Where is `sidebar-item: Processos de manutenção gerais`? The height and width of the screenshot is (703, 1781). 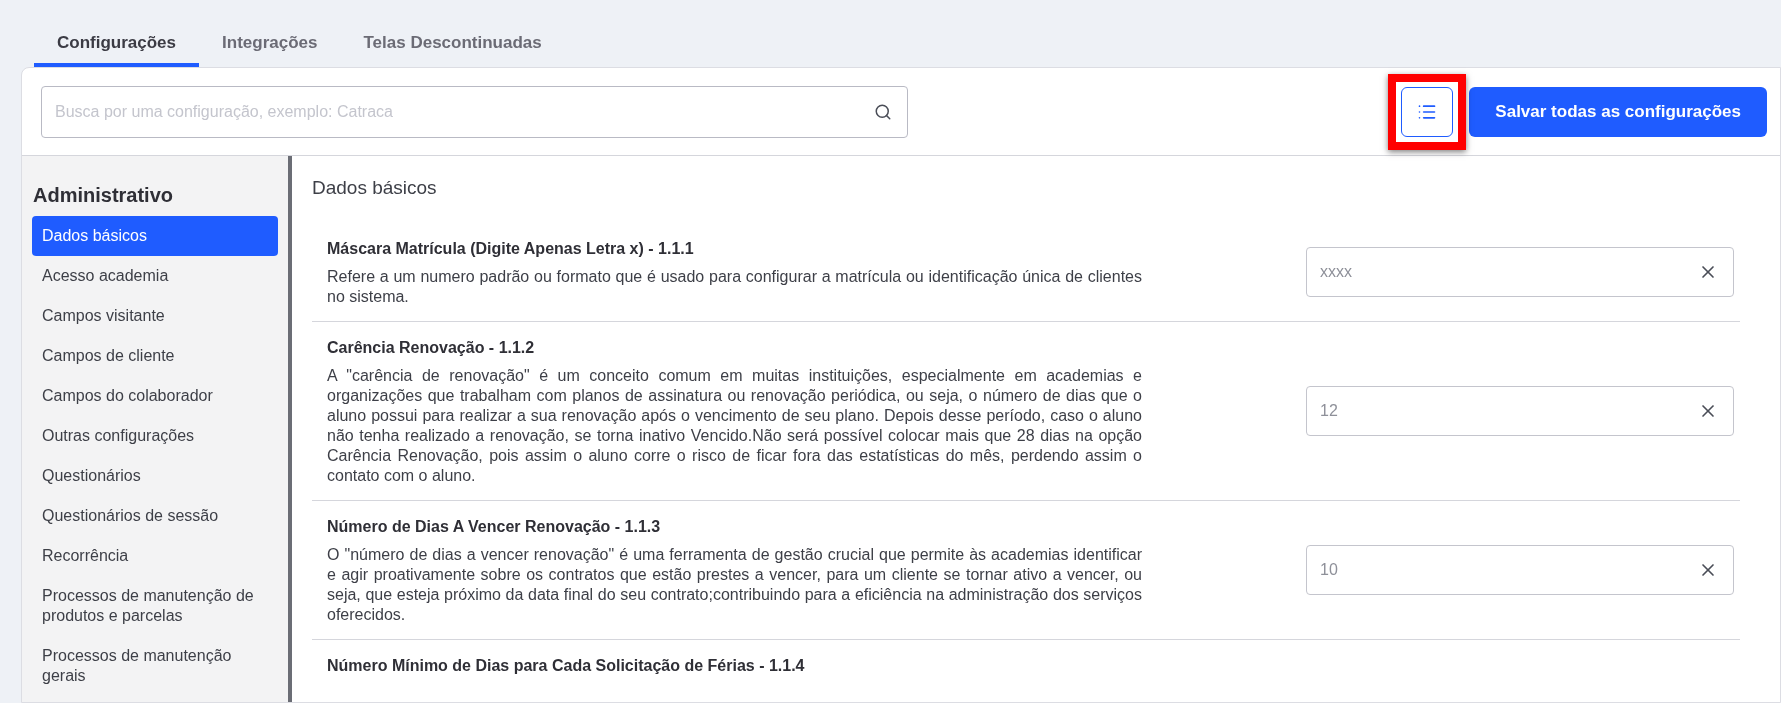
sidebar-item: Processos de manutenção gerais is located at coordinates (155, 666).